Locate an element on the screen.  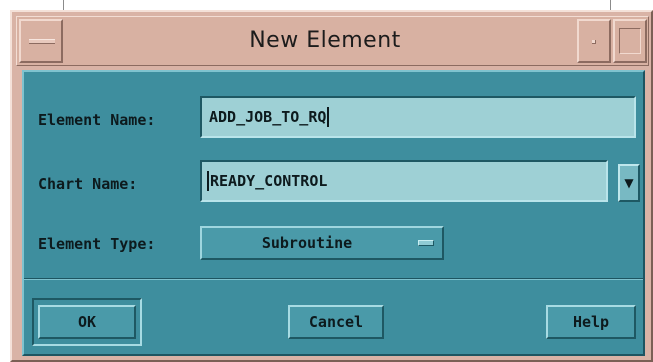
cancel-button: Cancel is located at coordinates (336, 322).